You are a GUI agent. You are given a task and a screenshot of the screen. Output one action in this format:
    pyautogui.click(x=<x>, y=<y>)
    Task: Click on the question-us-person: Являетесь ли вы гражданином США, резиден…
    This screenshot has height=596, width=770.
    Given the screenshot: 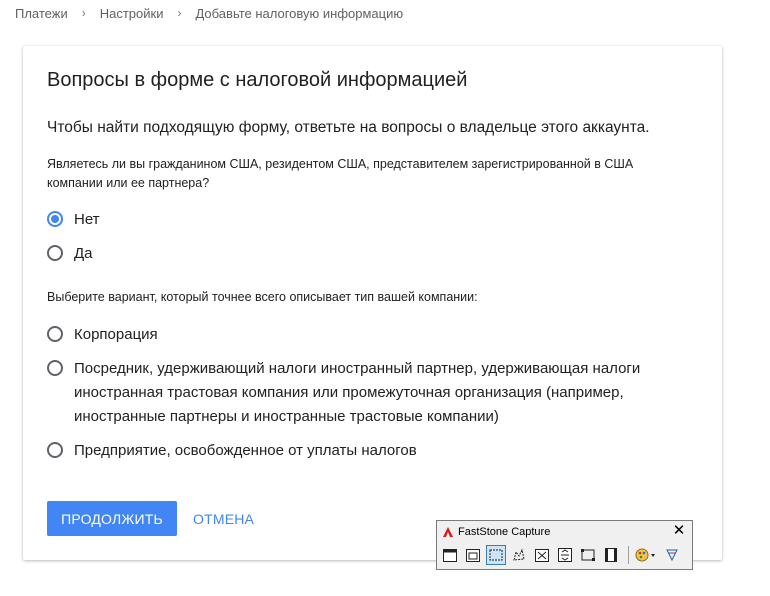 What is the action you would take?
    pyautogui.click(x=340, y=173)
    